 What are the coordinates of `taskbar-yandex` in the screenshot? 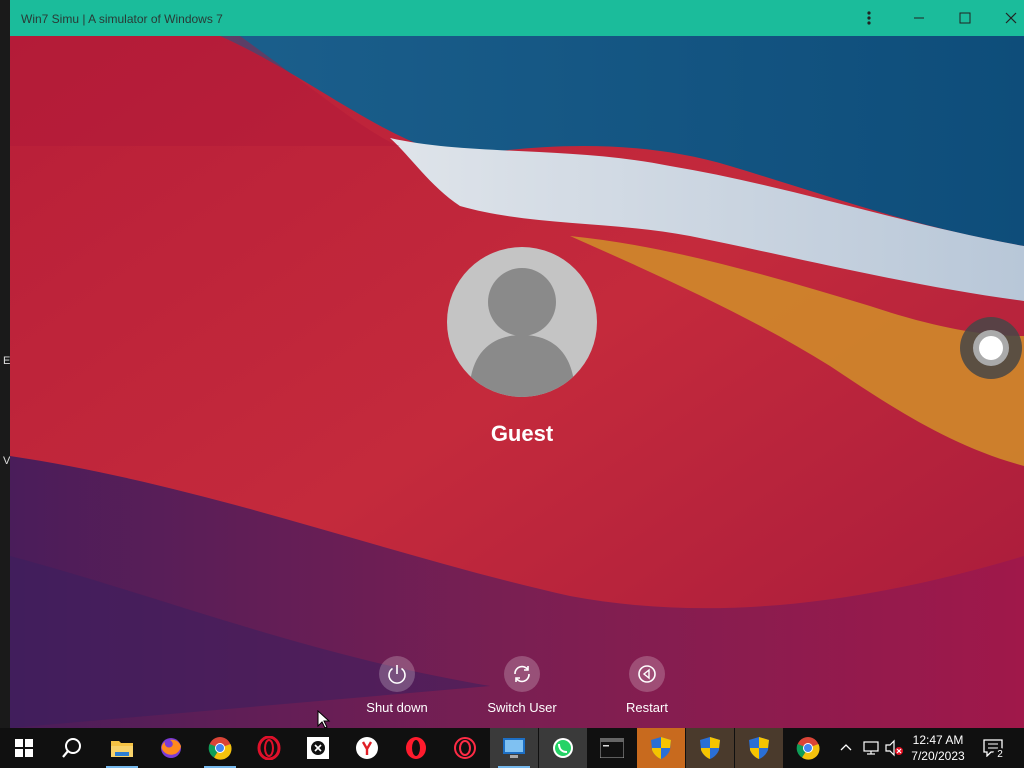 It's located at (367, 748).